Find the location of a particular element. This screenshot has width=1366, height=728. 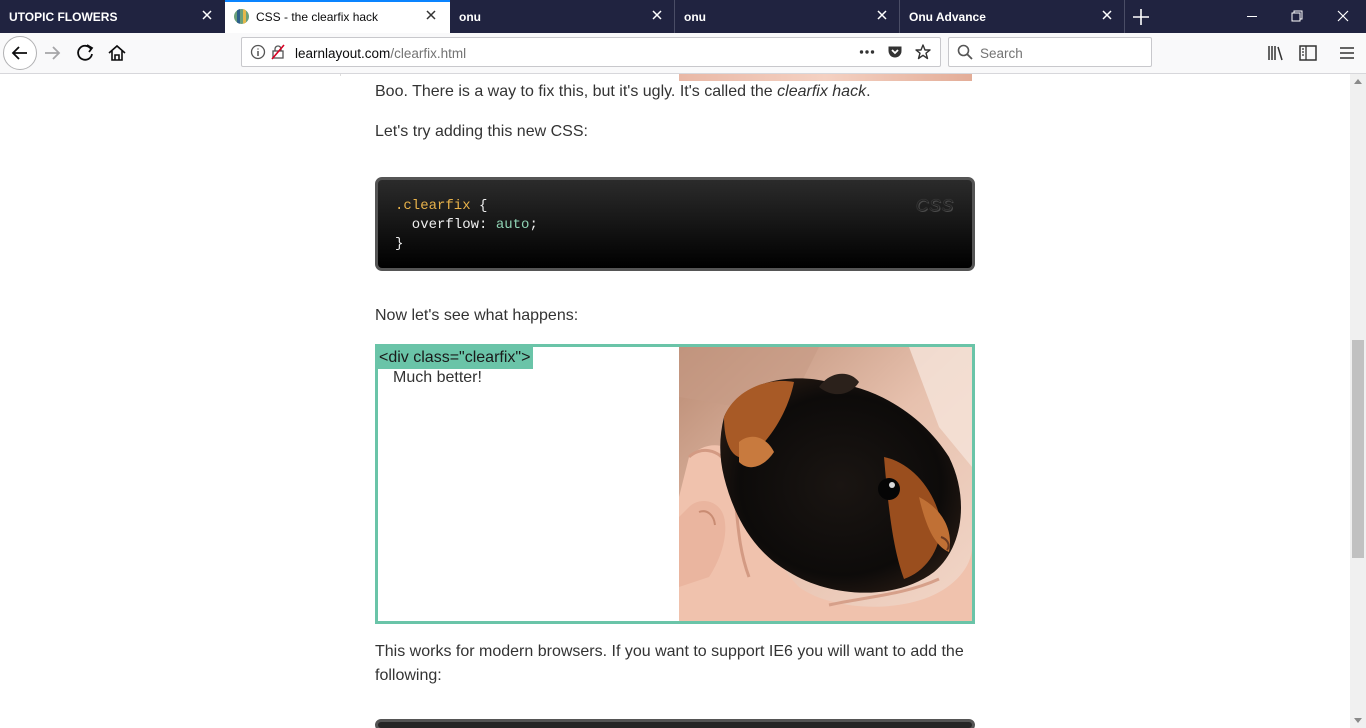

site-favicon-icon is located at coordinates (241, 16).